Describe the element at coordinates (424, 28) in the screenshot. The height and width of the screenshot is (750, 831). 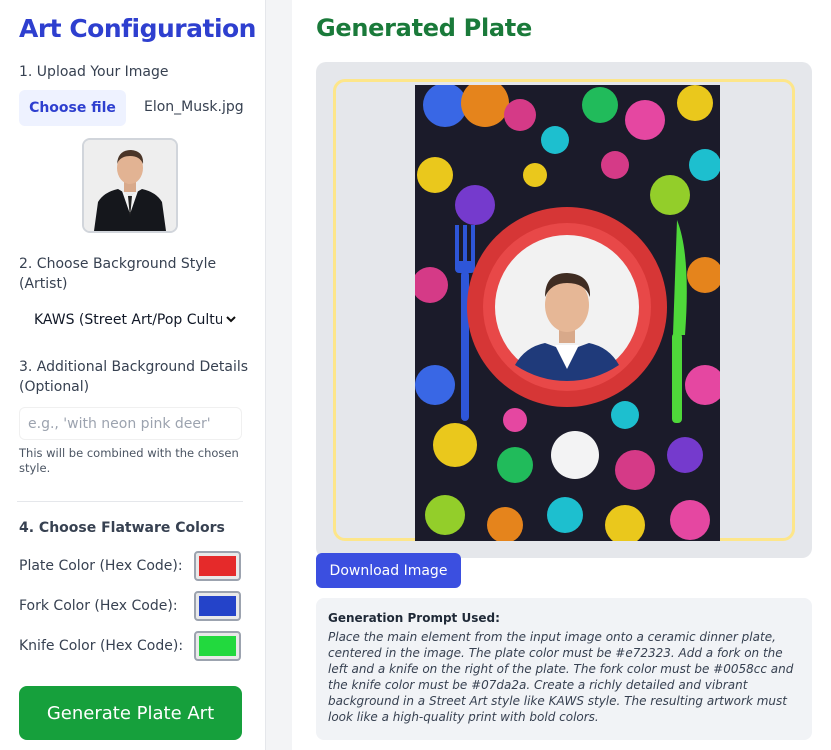
I see `main-title: Generated Plate` at that location.